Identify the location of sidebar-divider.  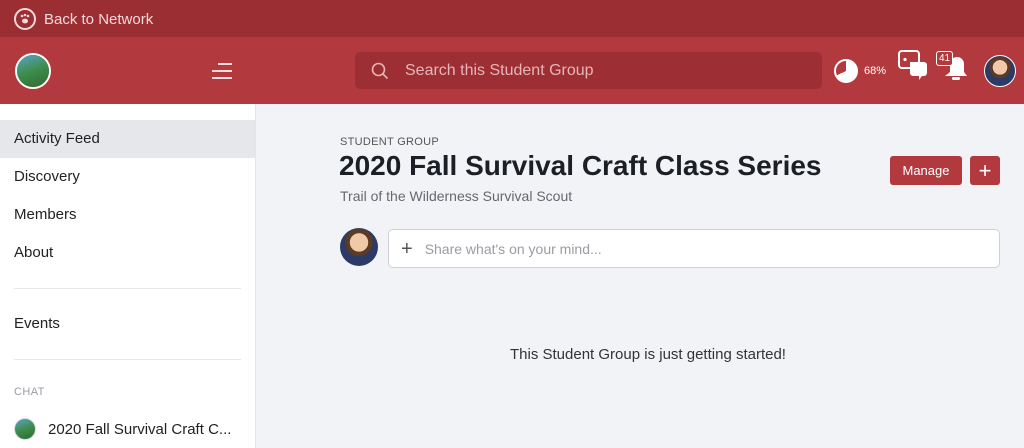
(127, 359).